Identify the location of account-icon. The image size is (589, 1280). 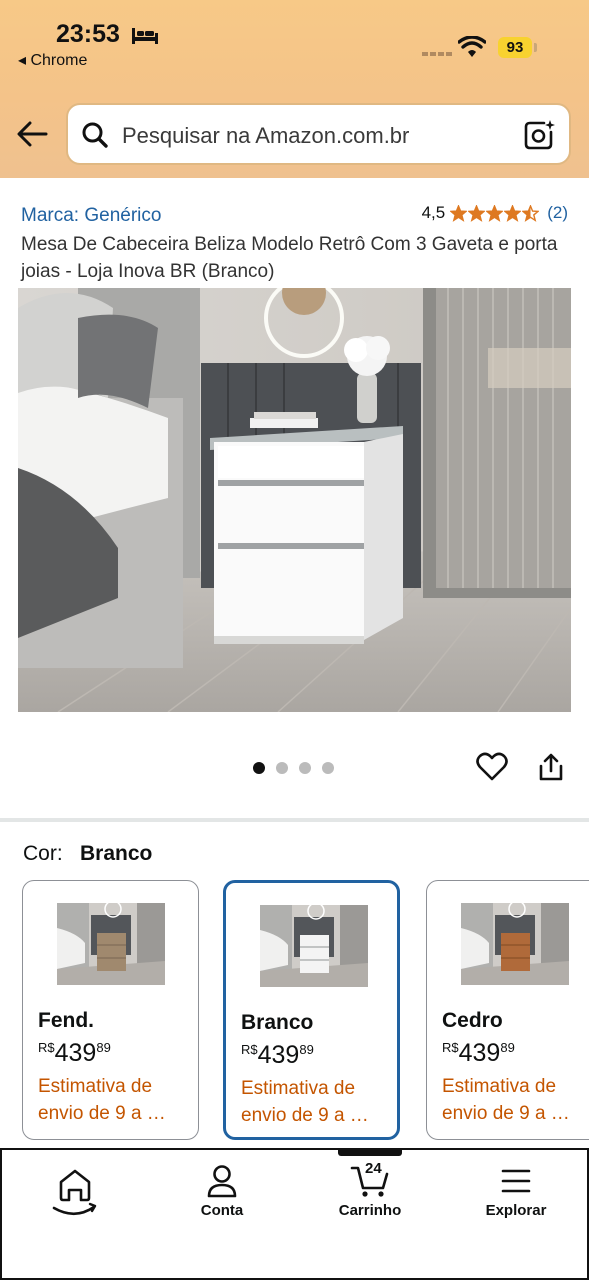
(222, 1181).